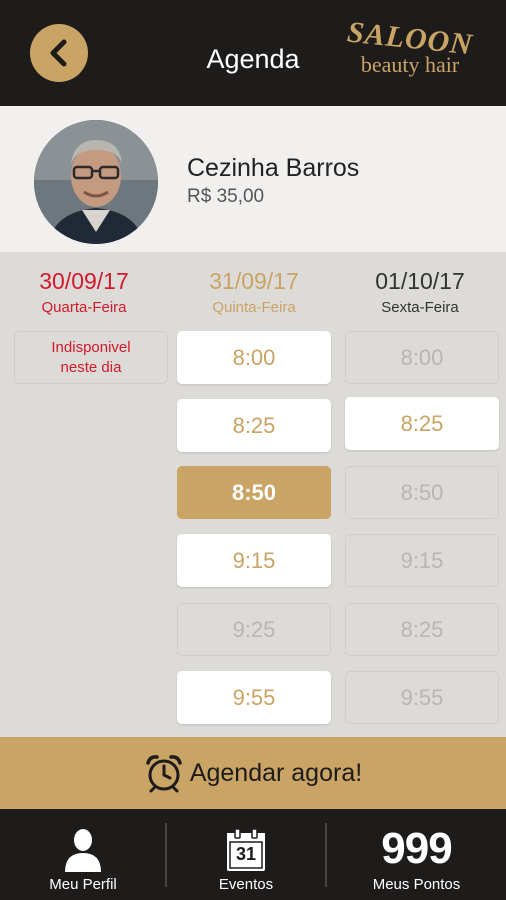 This screenshot has width=506, height=900. What do you see at coordinates (416, 848) in the screenshot?
I see `points-value: 999` at bounding box center [416, 848].